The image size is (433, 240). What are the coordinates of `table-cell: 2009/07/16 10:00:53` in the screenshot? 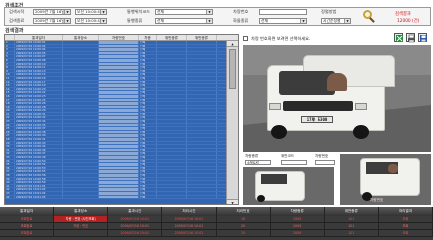 It's located at (39, 168).